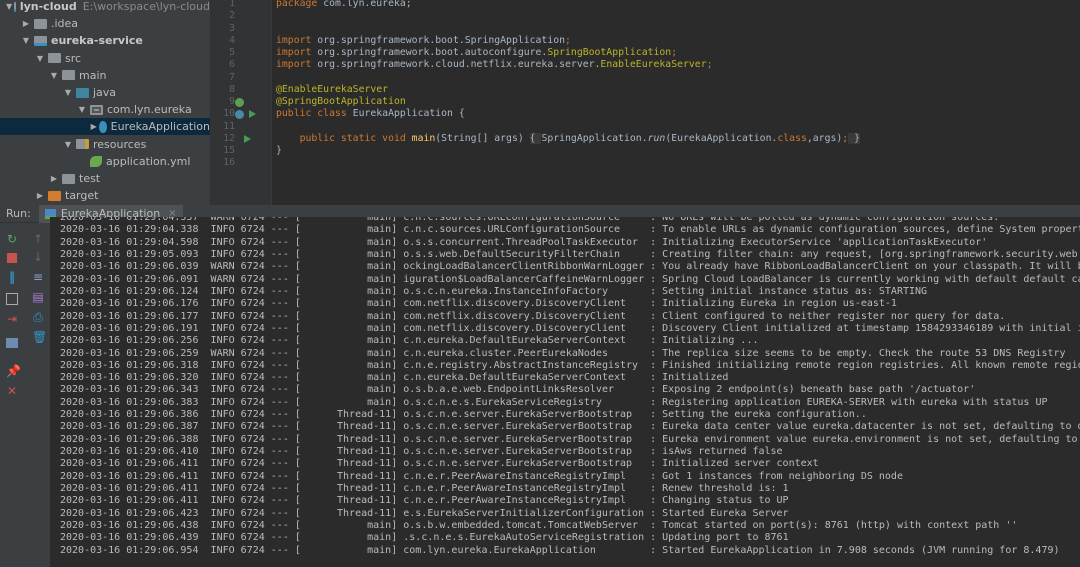 The image size is (1080, 567). Describe the element at coordinates (105, 75) in the screenshot. I see `tree-item: ▼ main` at that location.